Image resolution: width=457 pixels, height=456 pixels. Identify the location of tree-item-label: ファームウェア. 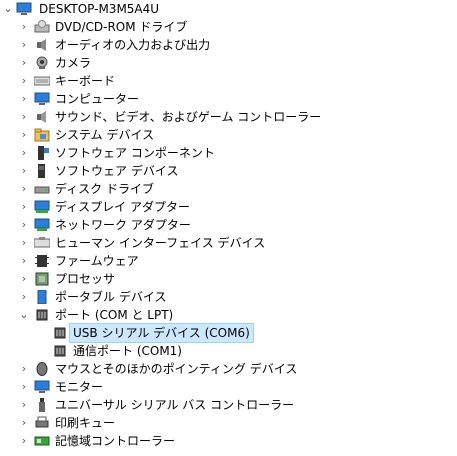
(97, 261).